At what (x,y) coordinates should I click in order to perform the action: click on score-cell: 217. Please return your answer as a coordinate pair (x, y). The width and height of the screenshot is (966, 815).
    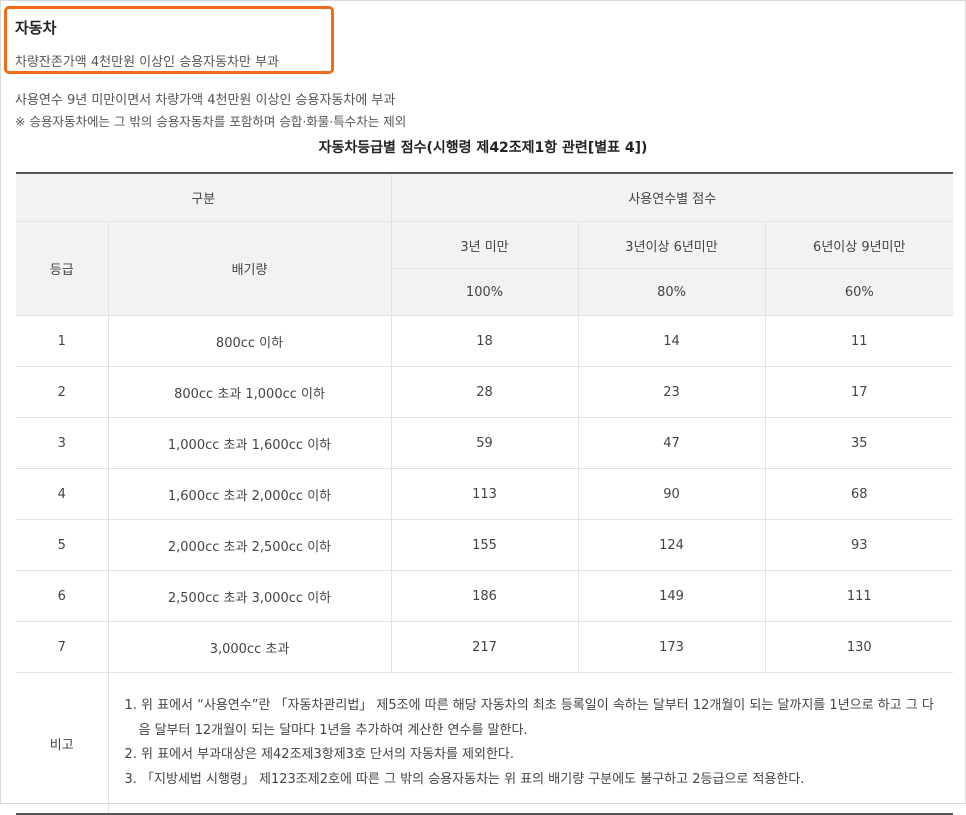
    Looking at the image, I should click on (485, 647).